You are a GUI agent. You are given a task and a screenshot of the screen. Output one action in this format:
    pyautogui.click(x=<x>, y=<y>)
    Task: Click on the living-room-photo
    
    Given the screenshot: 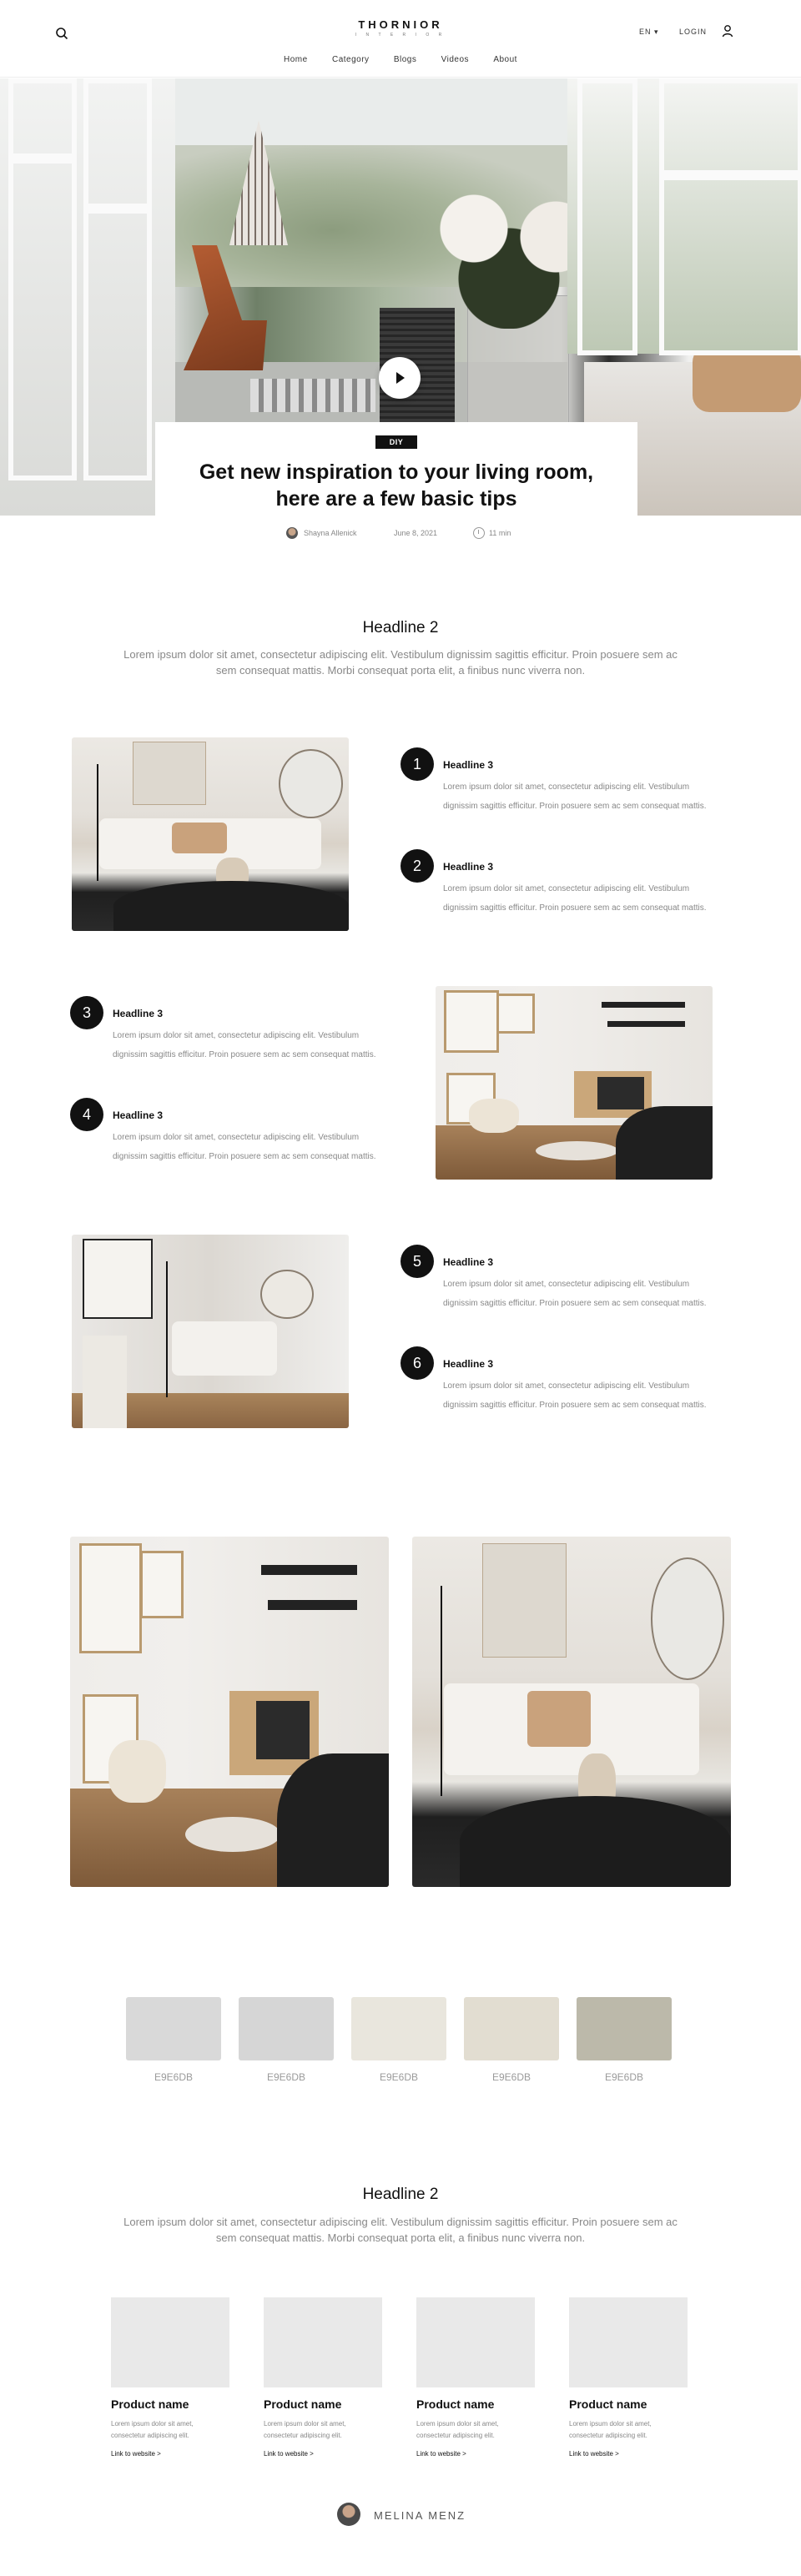 What is the action you would take?
    pyautogui.click(x=210, y=834)
    